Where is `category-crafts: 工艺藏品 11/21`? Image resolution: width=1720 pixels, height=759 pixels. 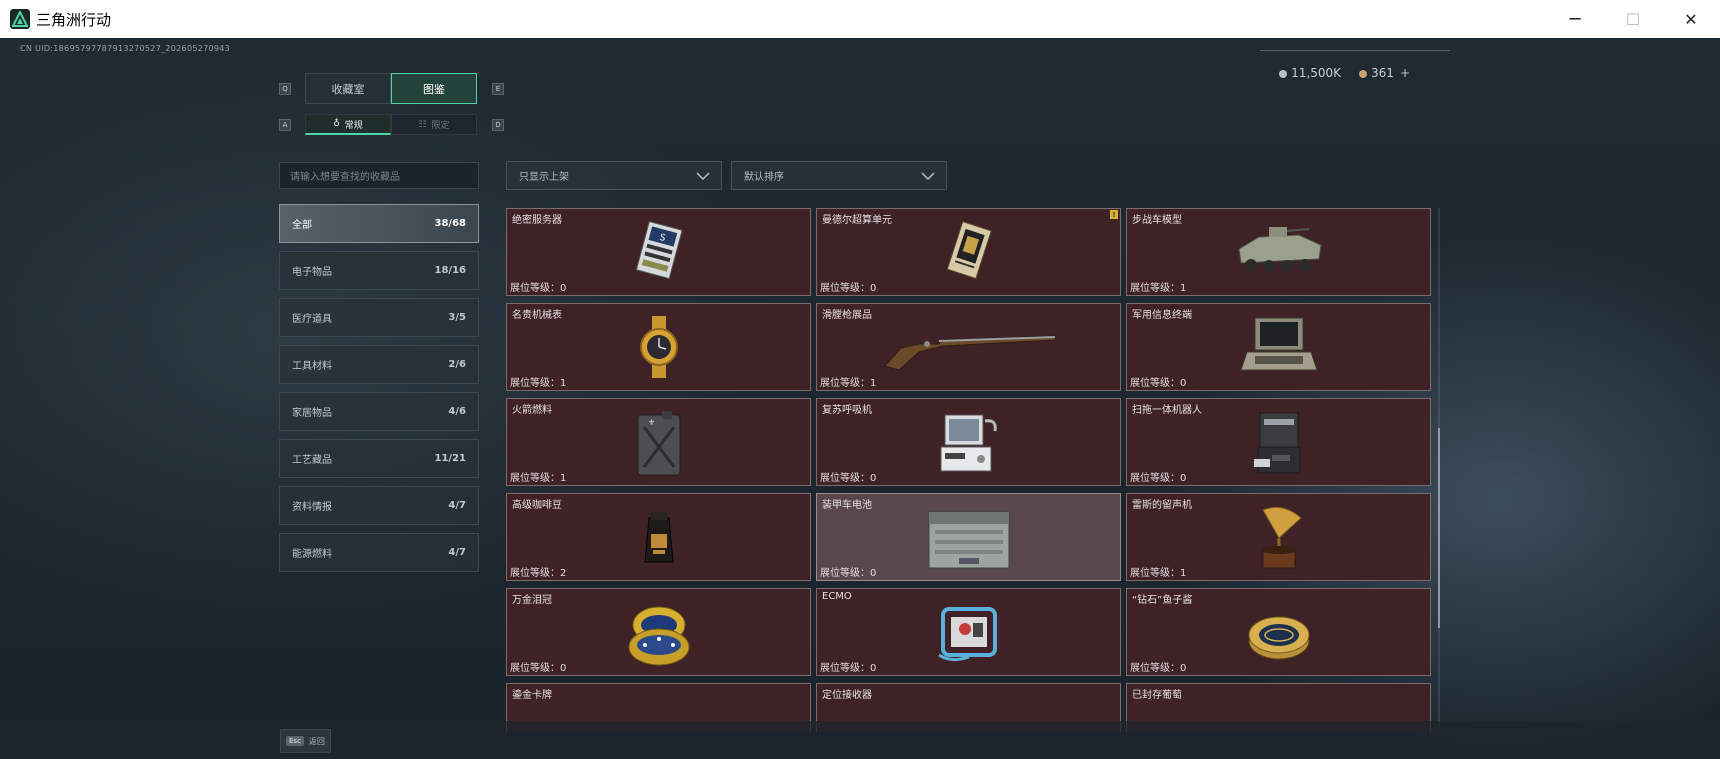
category-crafts: 工艺藏品 11/21 is located at coordinates (379, 458).